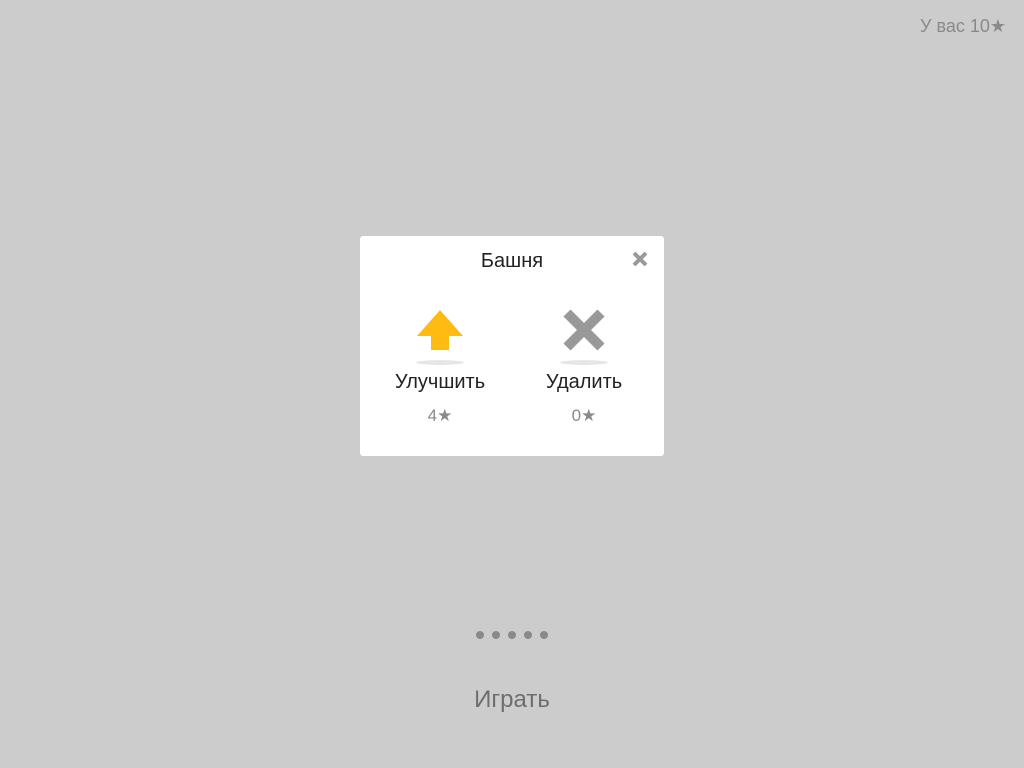 This screenshot has width=1024, height=768. Describe the element at coordinates (584, 330) in the screenshot. I see `x-icon` at that location.